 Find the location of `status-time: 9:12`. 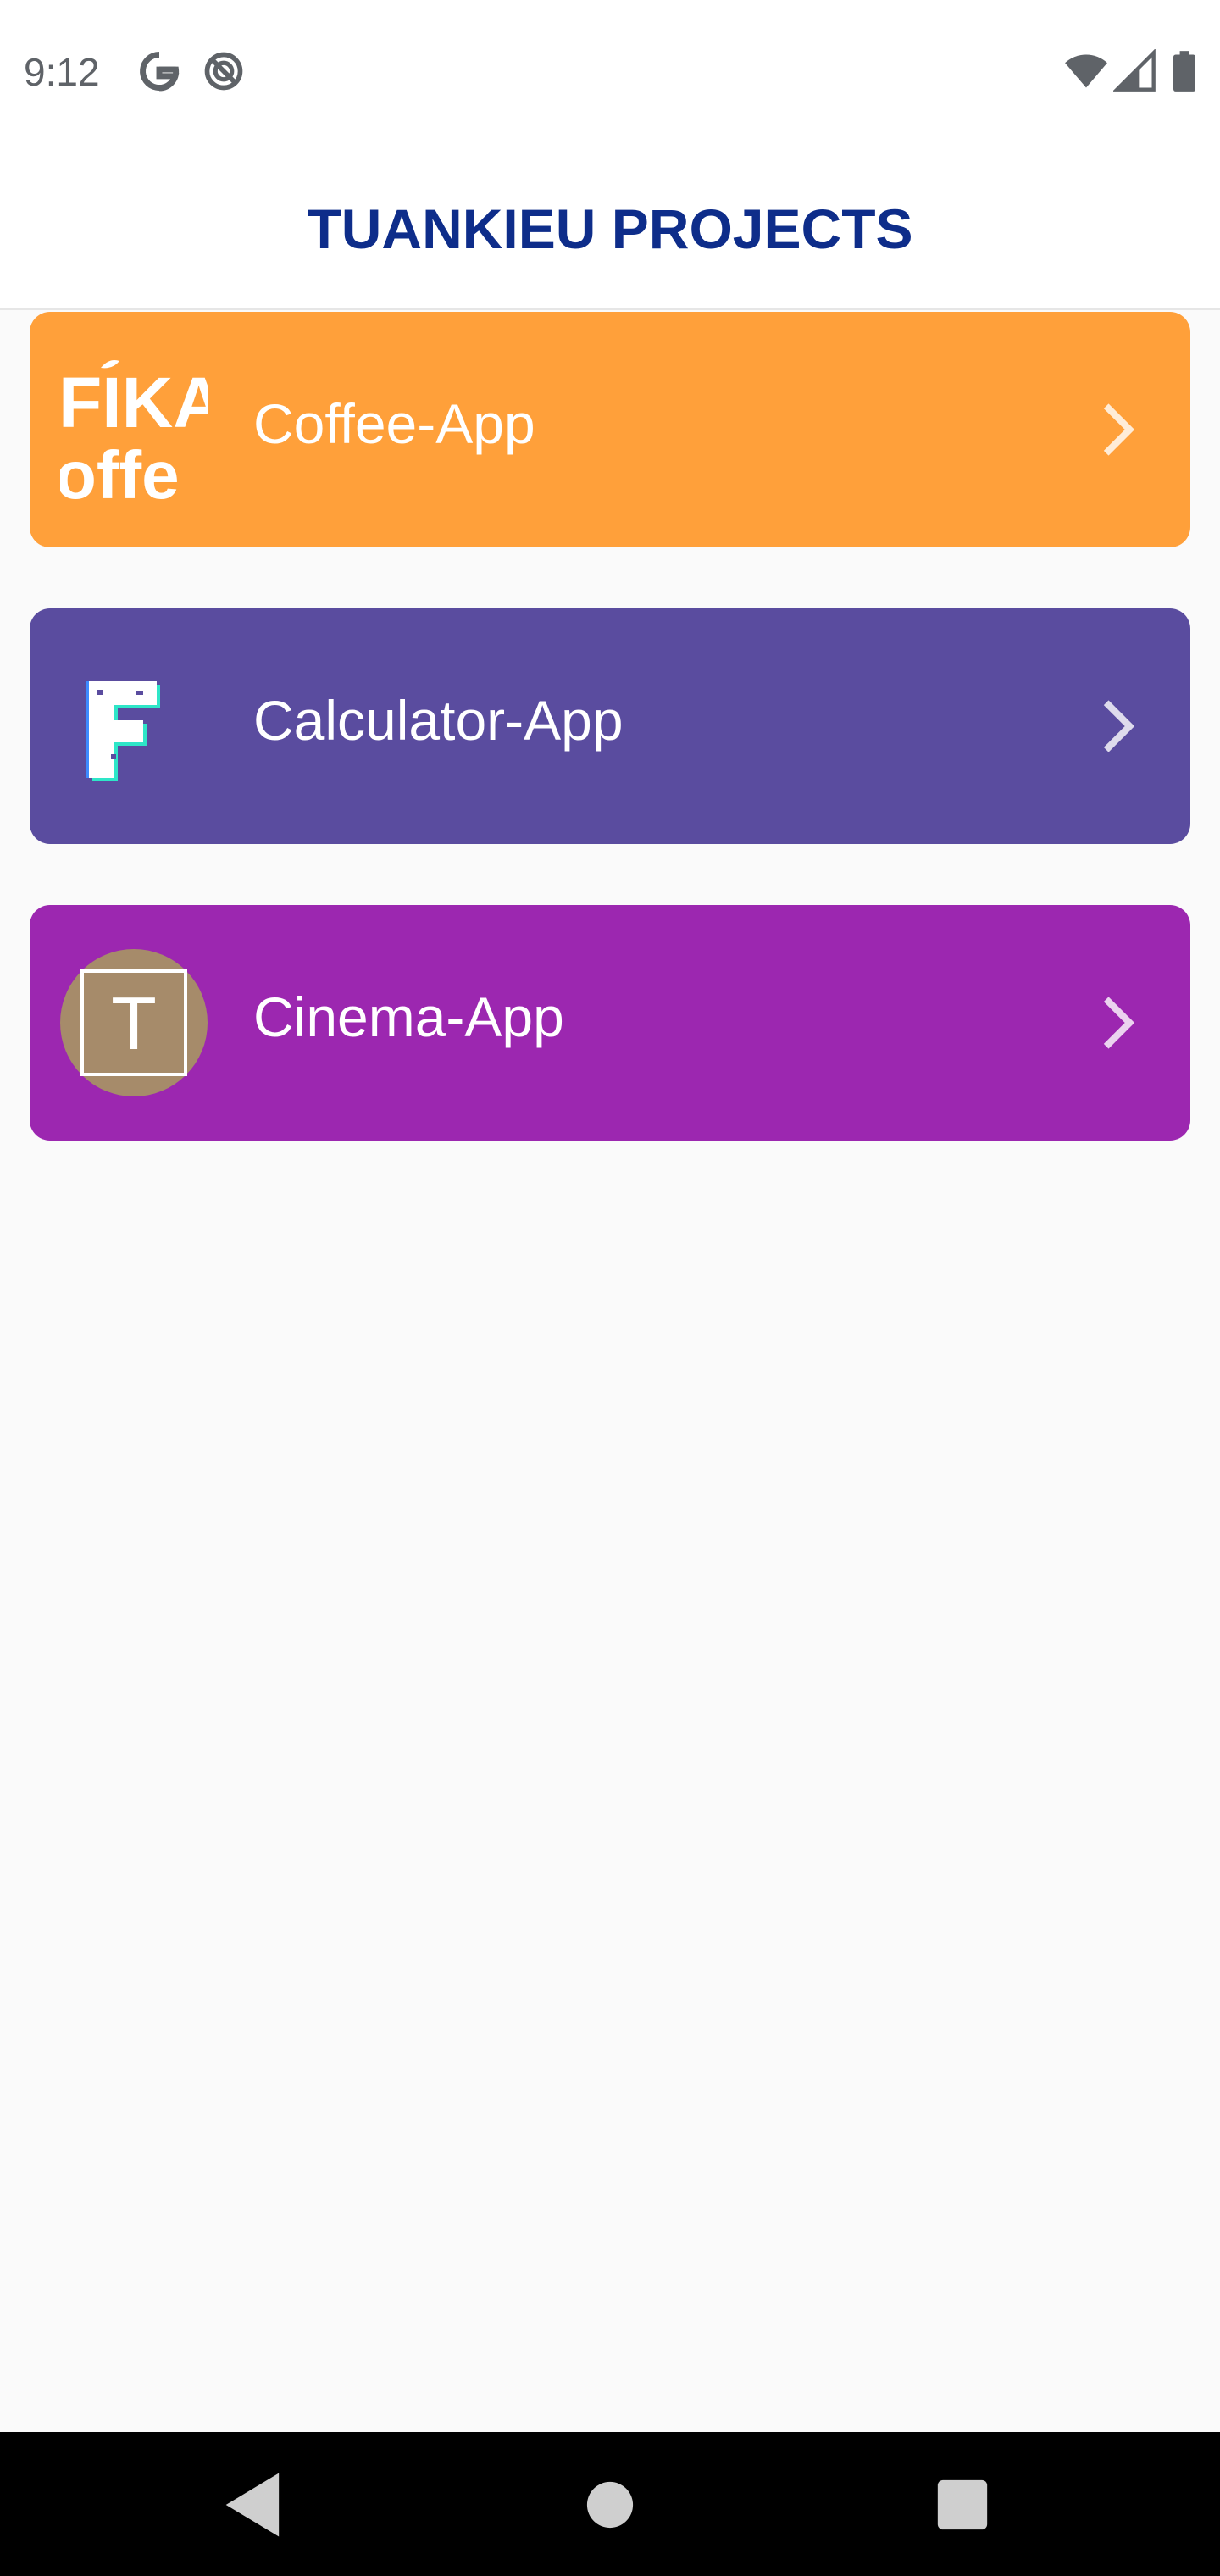

status-time: 9:12 is located at coordinates (62, 72).